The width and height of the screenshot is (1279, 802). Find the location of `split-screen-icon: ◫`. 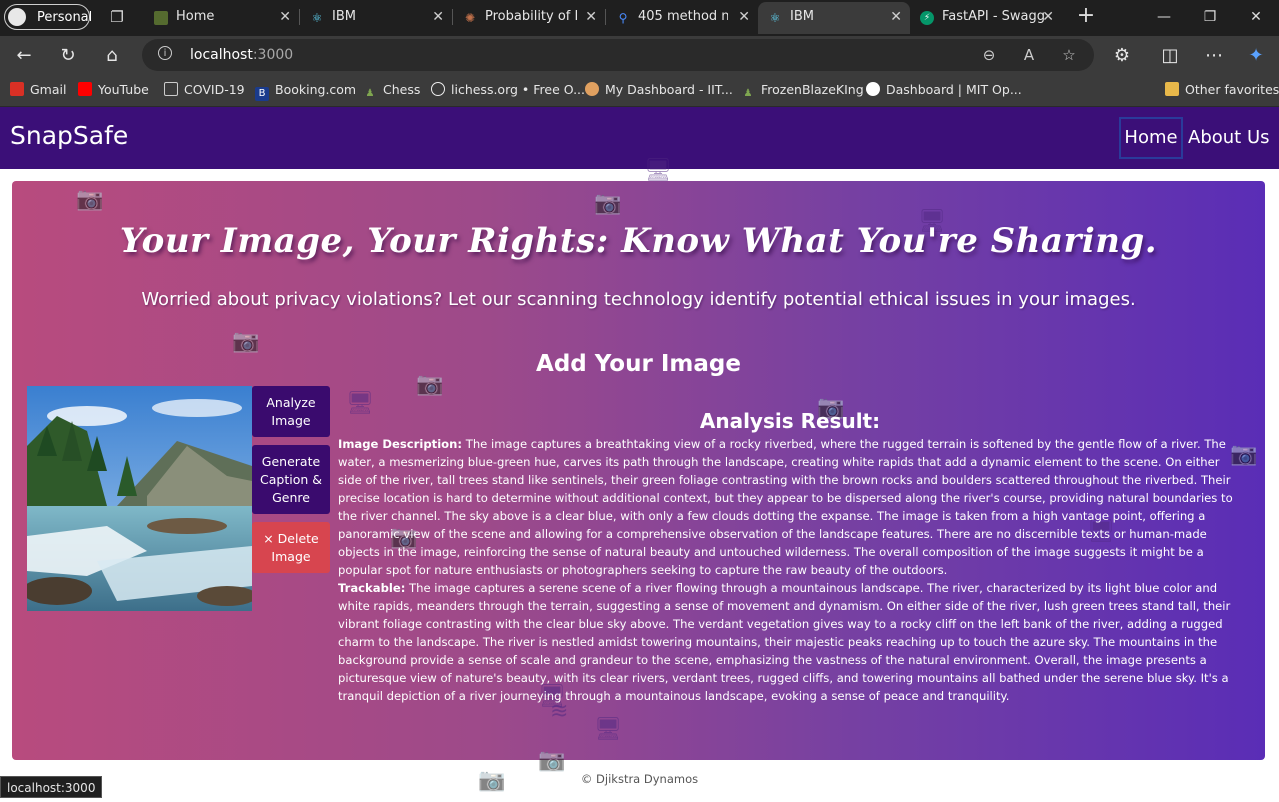

split-screen-icon: ◫ is located at coordinates (1170, 56).